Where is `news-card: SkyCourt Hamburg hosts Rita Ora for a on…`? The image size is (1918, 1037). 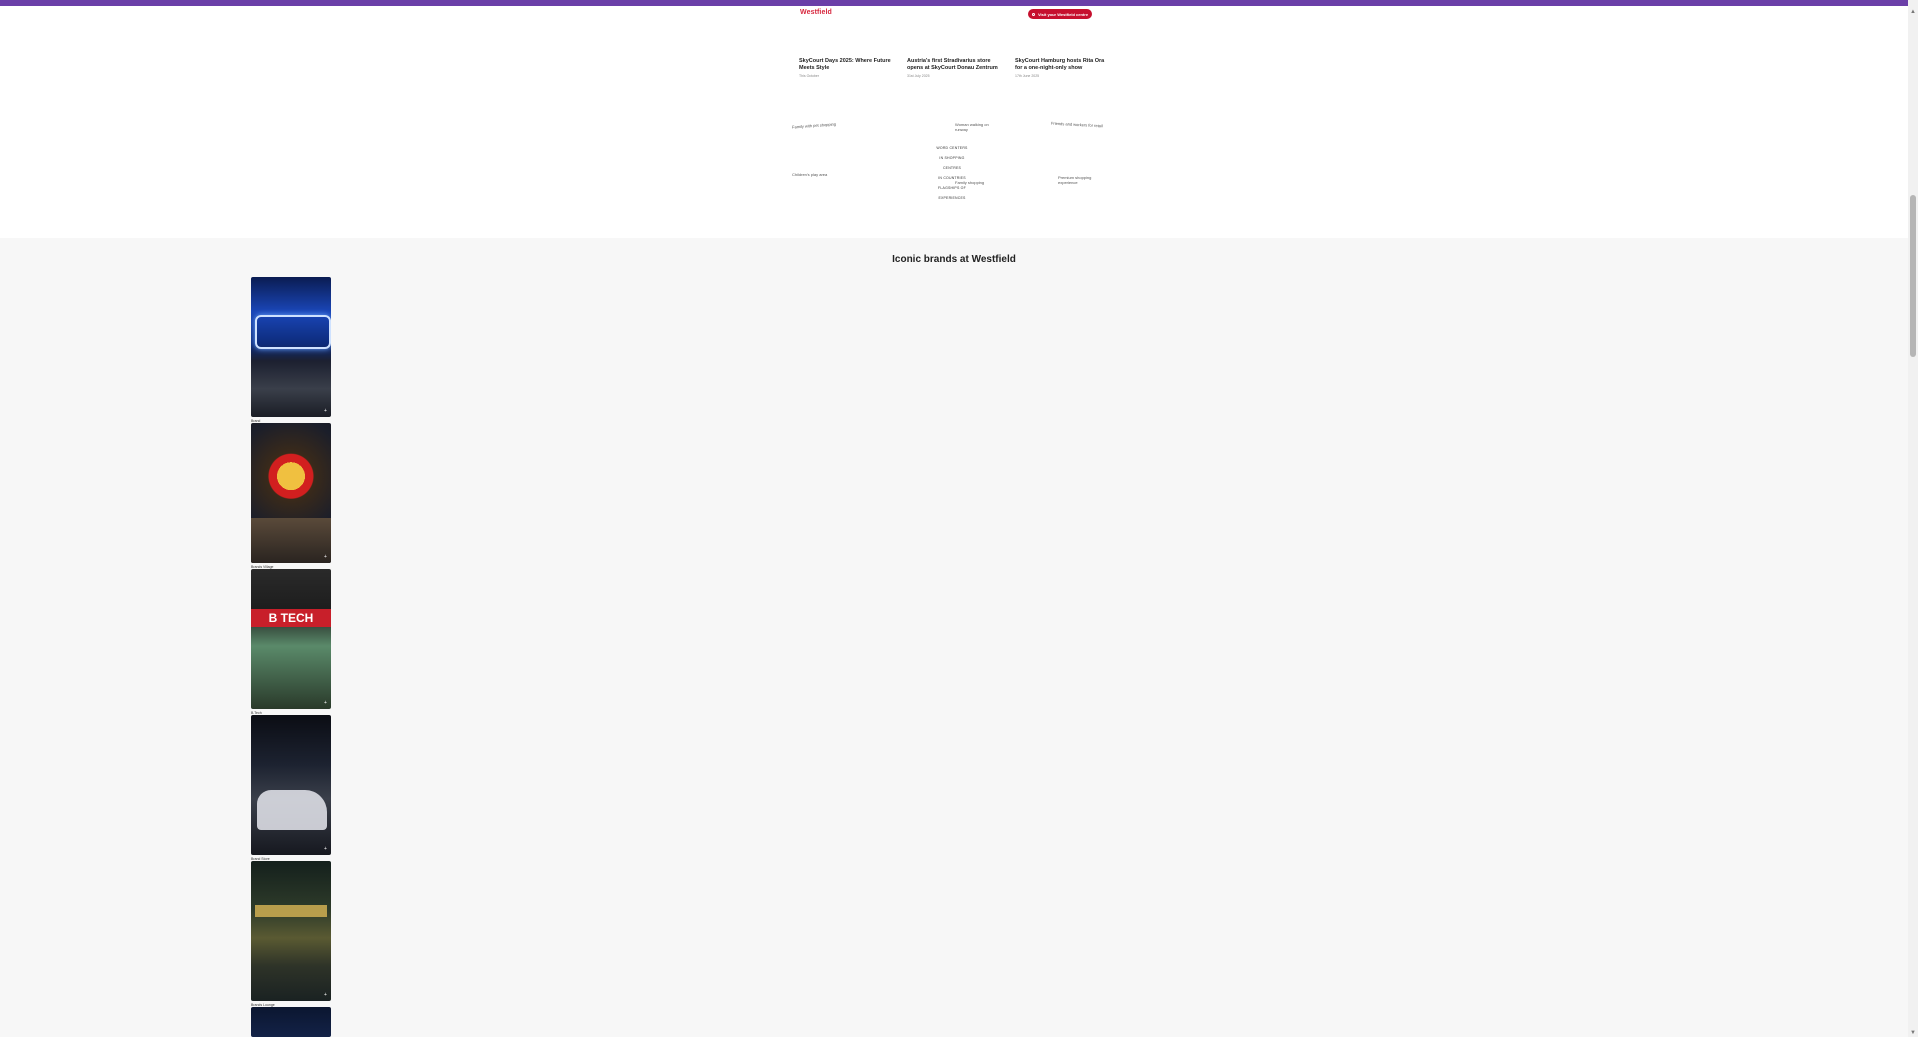
news-card: SkyCourt Hamburg hosts Rita Ora for a on… is located at coordinates (1063, 68).